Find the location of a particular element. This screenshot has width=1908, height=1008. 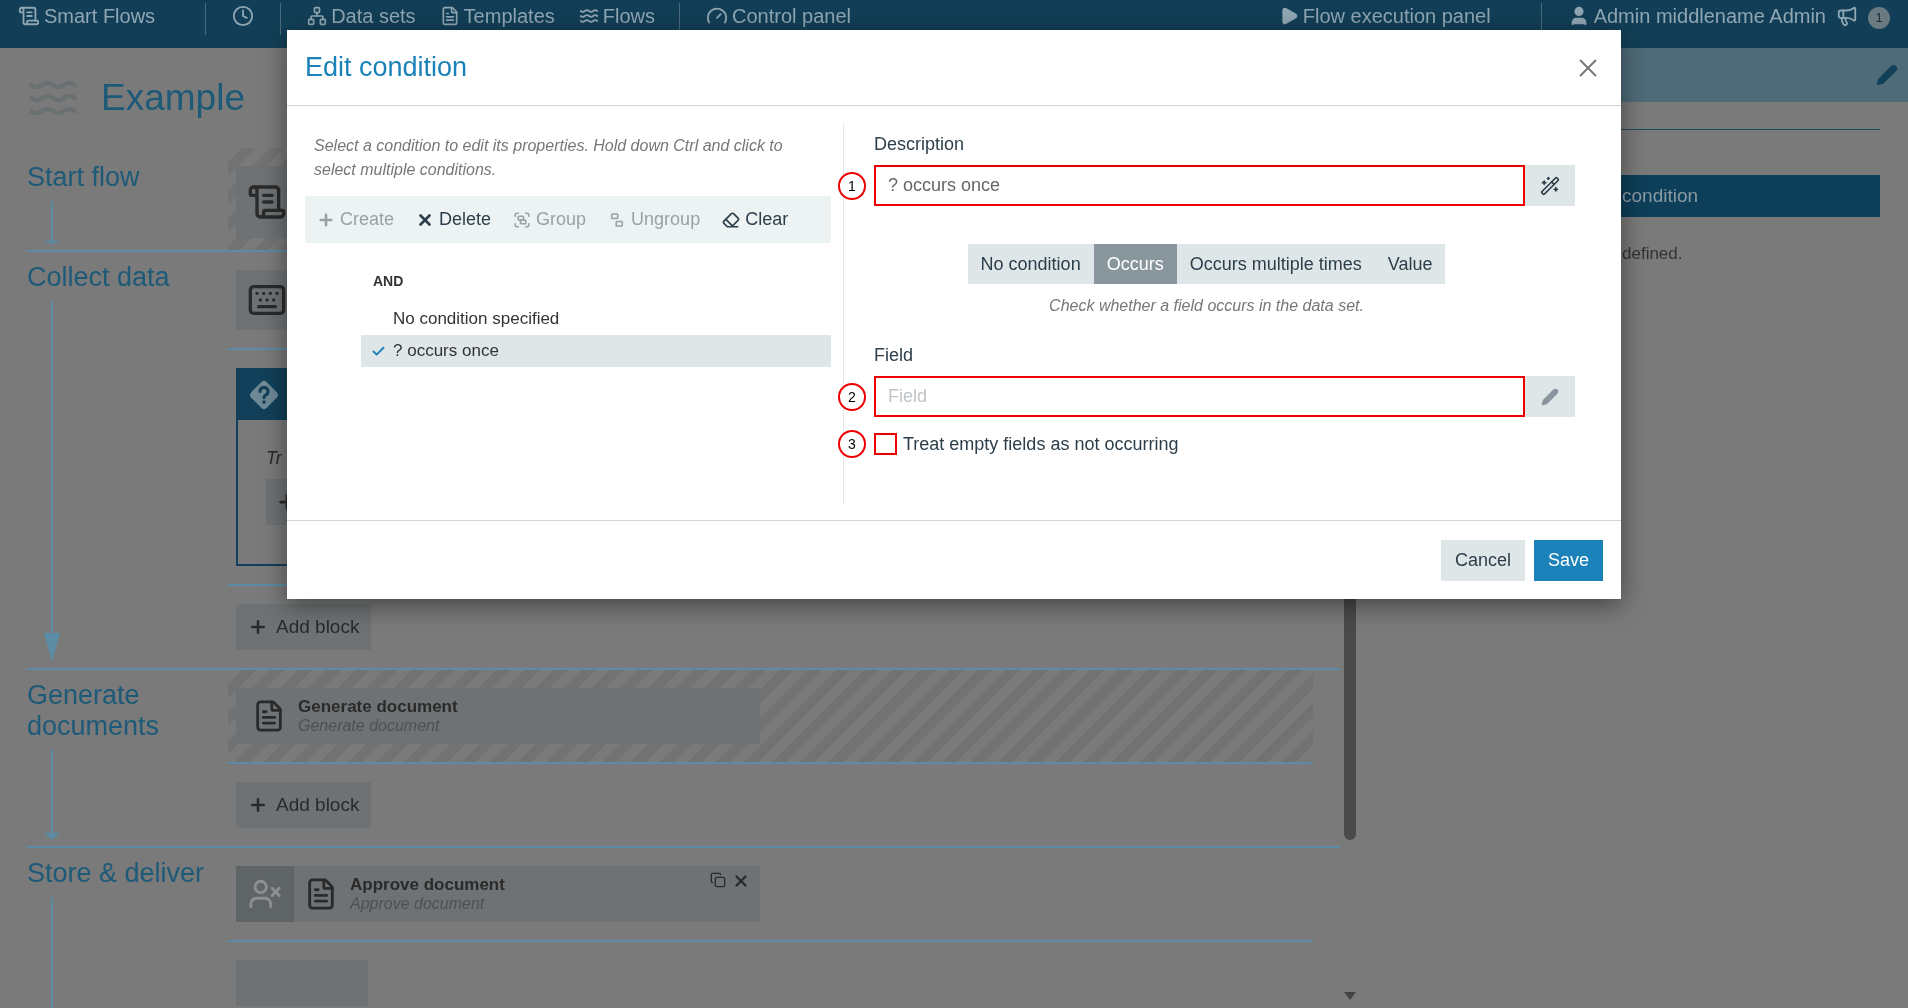

description-input: ? occurs once is located at coordinates (1199, 185).